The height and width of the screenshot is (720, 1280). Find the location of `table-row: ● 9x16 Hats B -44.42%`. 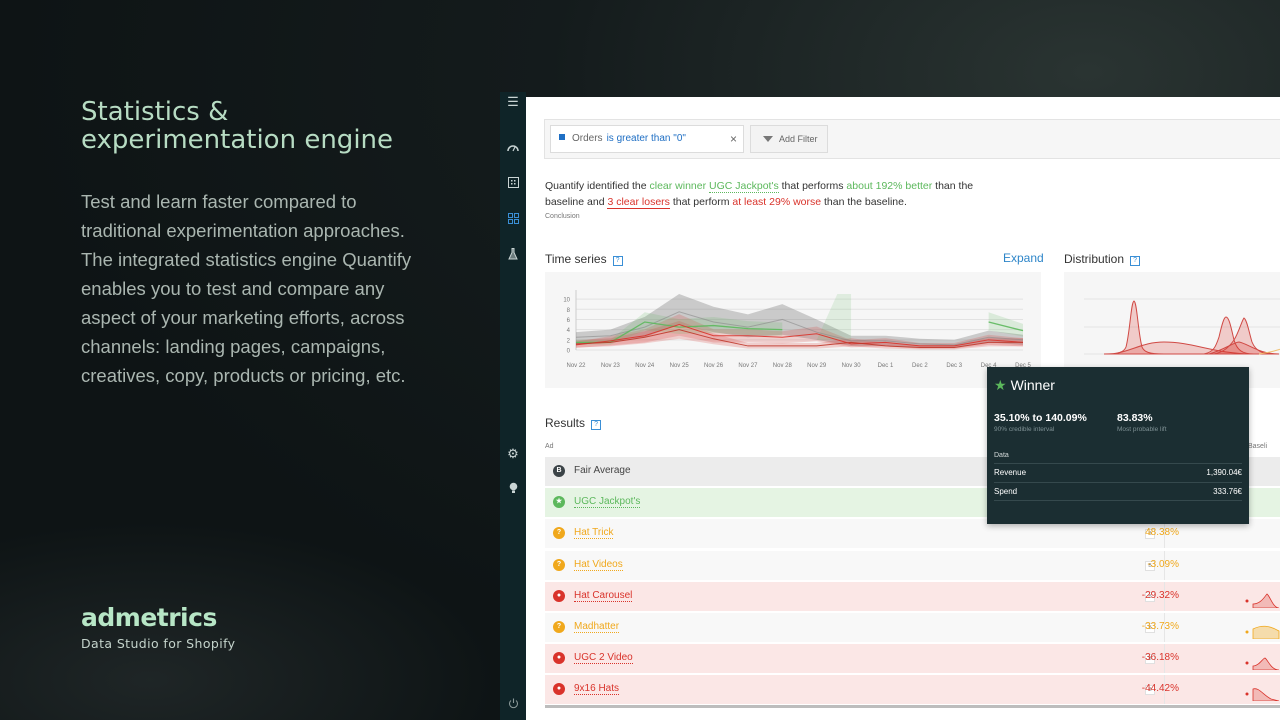

table-row: ● 9x16 Hats B -44.42% is located at coordinates (912, 690).